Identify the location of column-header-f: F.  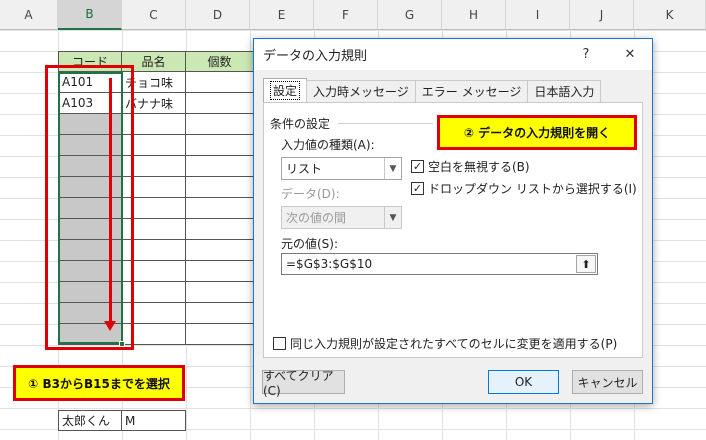
(346, 15).